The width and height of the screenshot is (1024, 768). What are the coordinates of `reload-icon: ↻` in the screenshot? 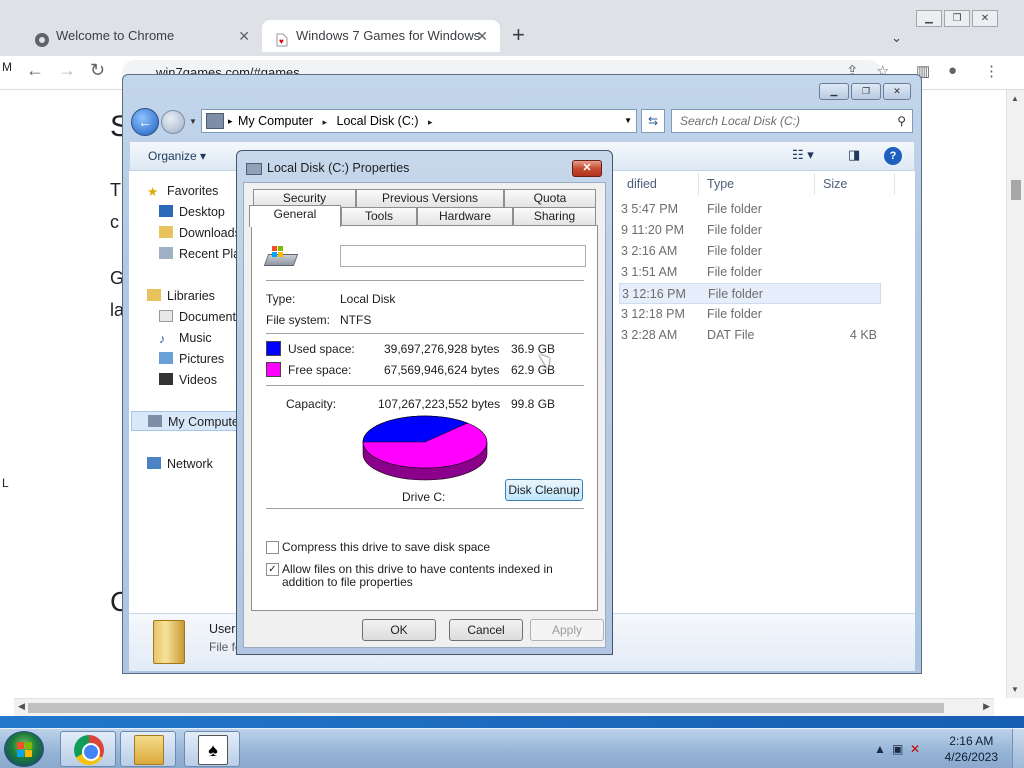 It's located at (97, 70).